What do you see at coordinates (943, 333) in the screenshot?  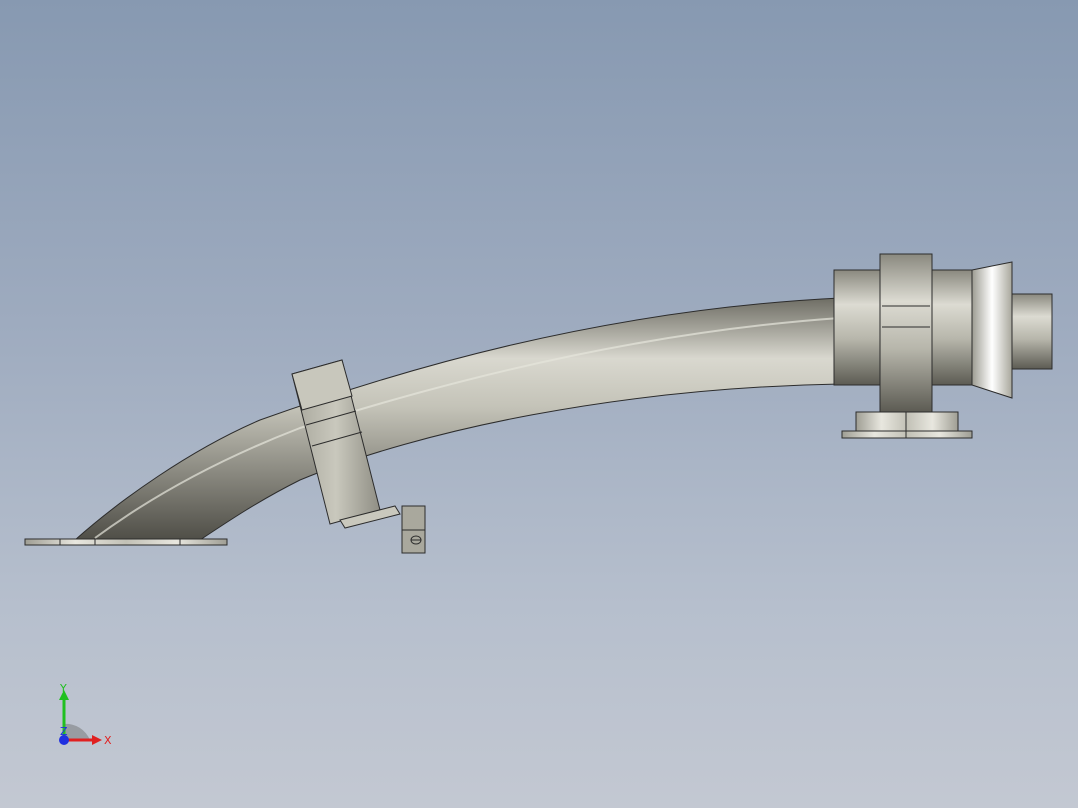 I see `end-fitting-right` at bounding box center [943, 333].